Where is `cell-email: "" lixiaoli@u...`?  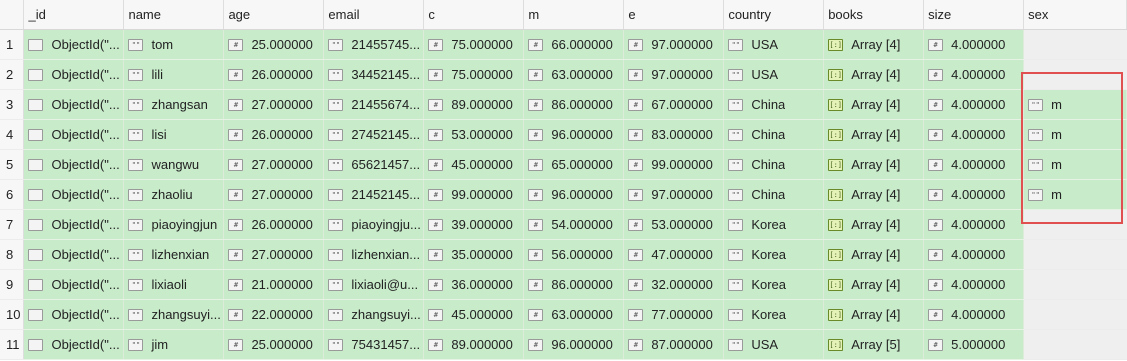
cell-email: "" lixiaoli@u... is located at coordinates (374, 284).